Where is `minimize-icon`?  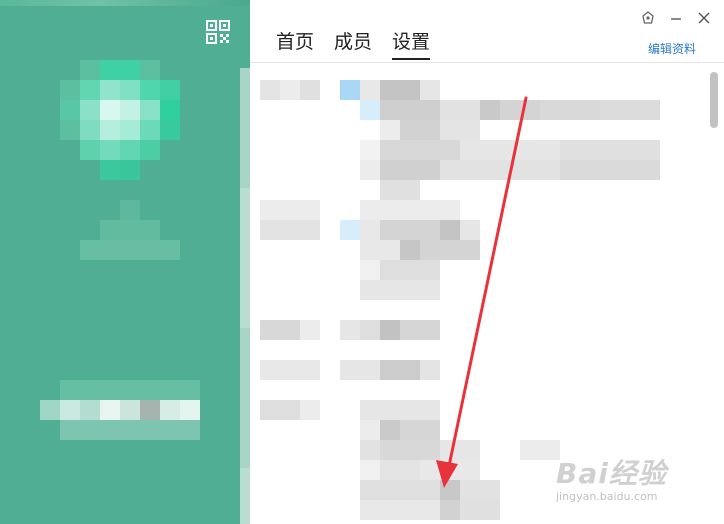
minimize-icon is located at coordinates (676, 18).